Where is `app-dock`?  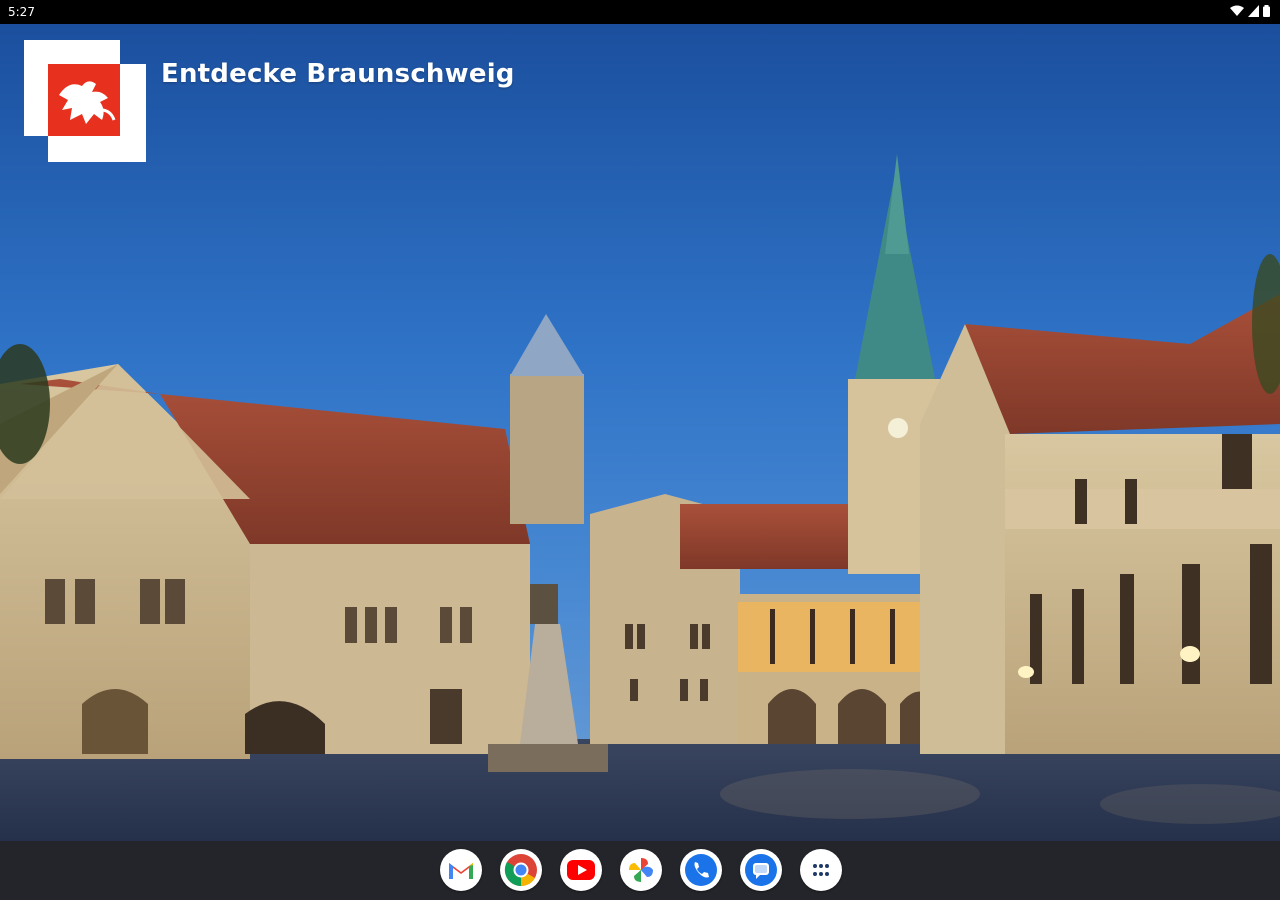
app-dock is located at coordinates (641, 870).